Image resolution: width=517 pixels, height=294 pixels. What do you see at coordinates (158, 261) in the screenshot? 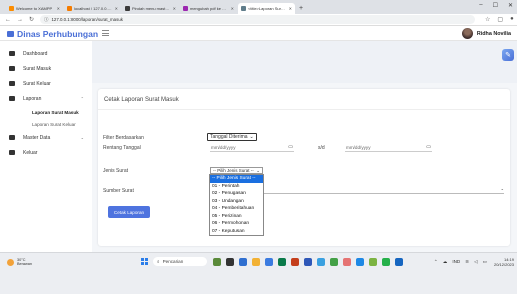
I see `search-icon: ⌕` at bounding box center [158, 261].